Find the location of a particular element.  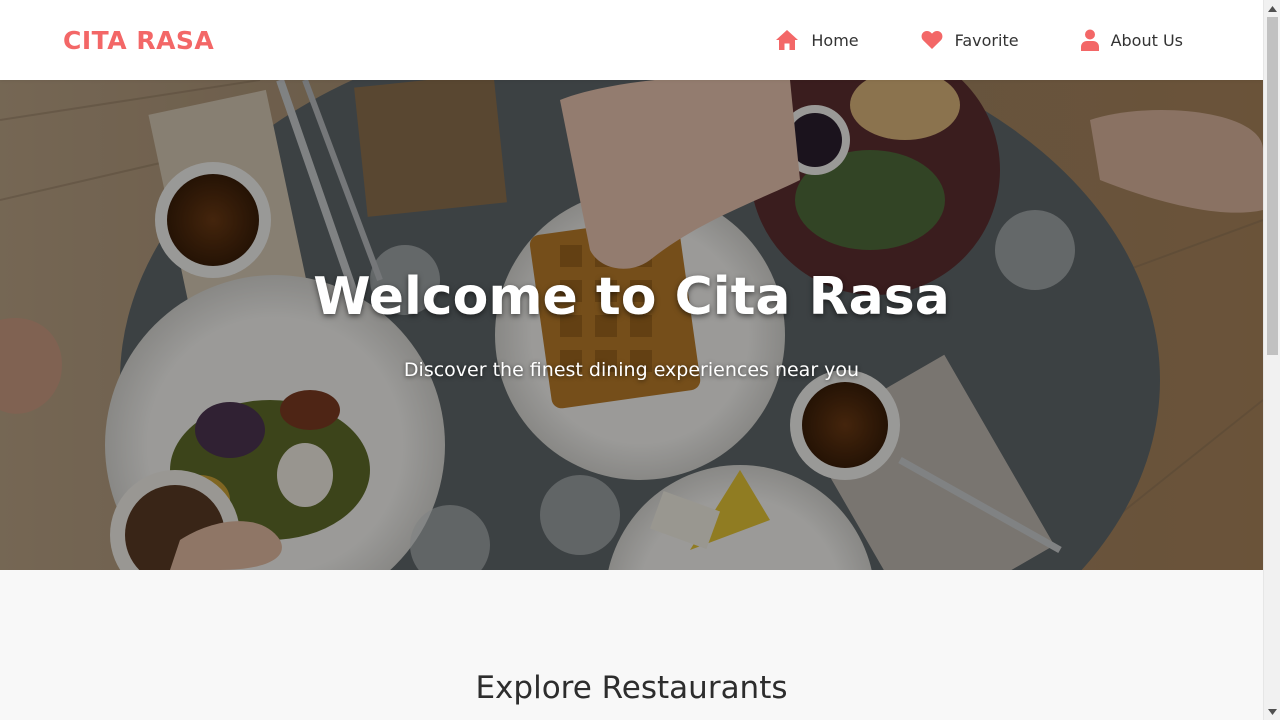

app-bar: CITA RASA Home Favorite About Us is located at coordinates (631, 40).